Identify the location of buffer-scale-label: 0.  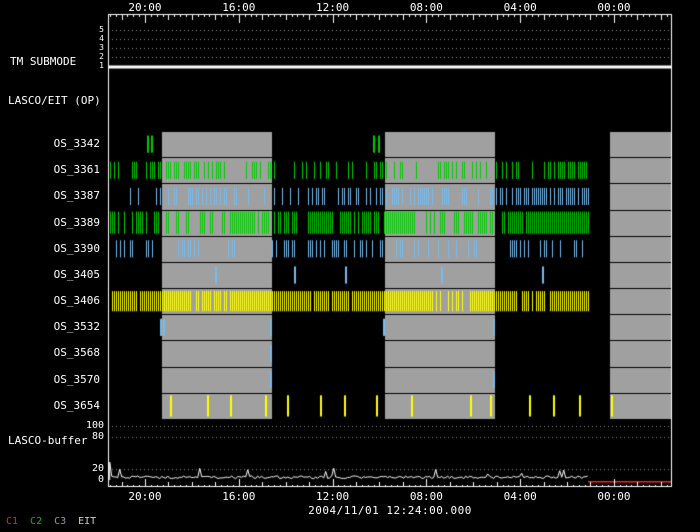
(100, 479).